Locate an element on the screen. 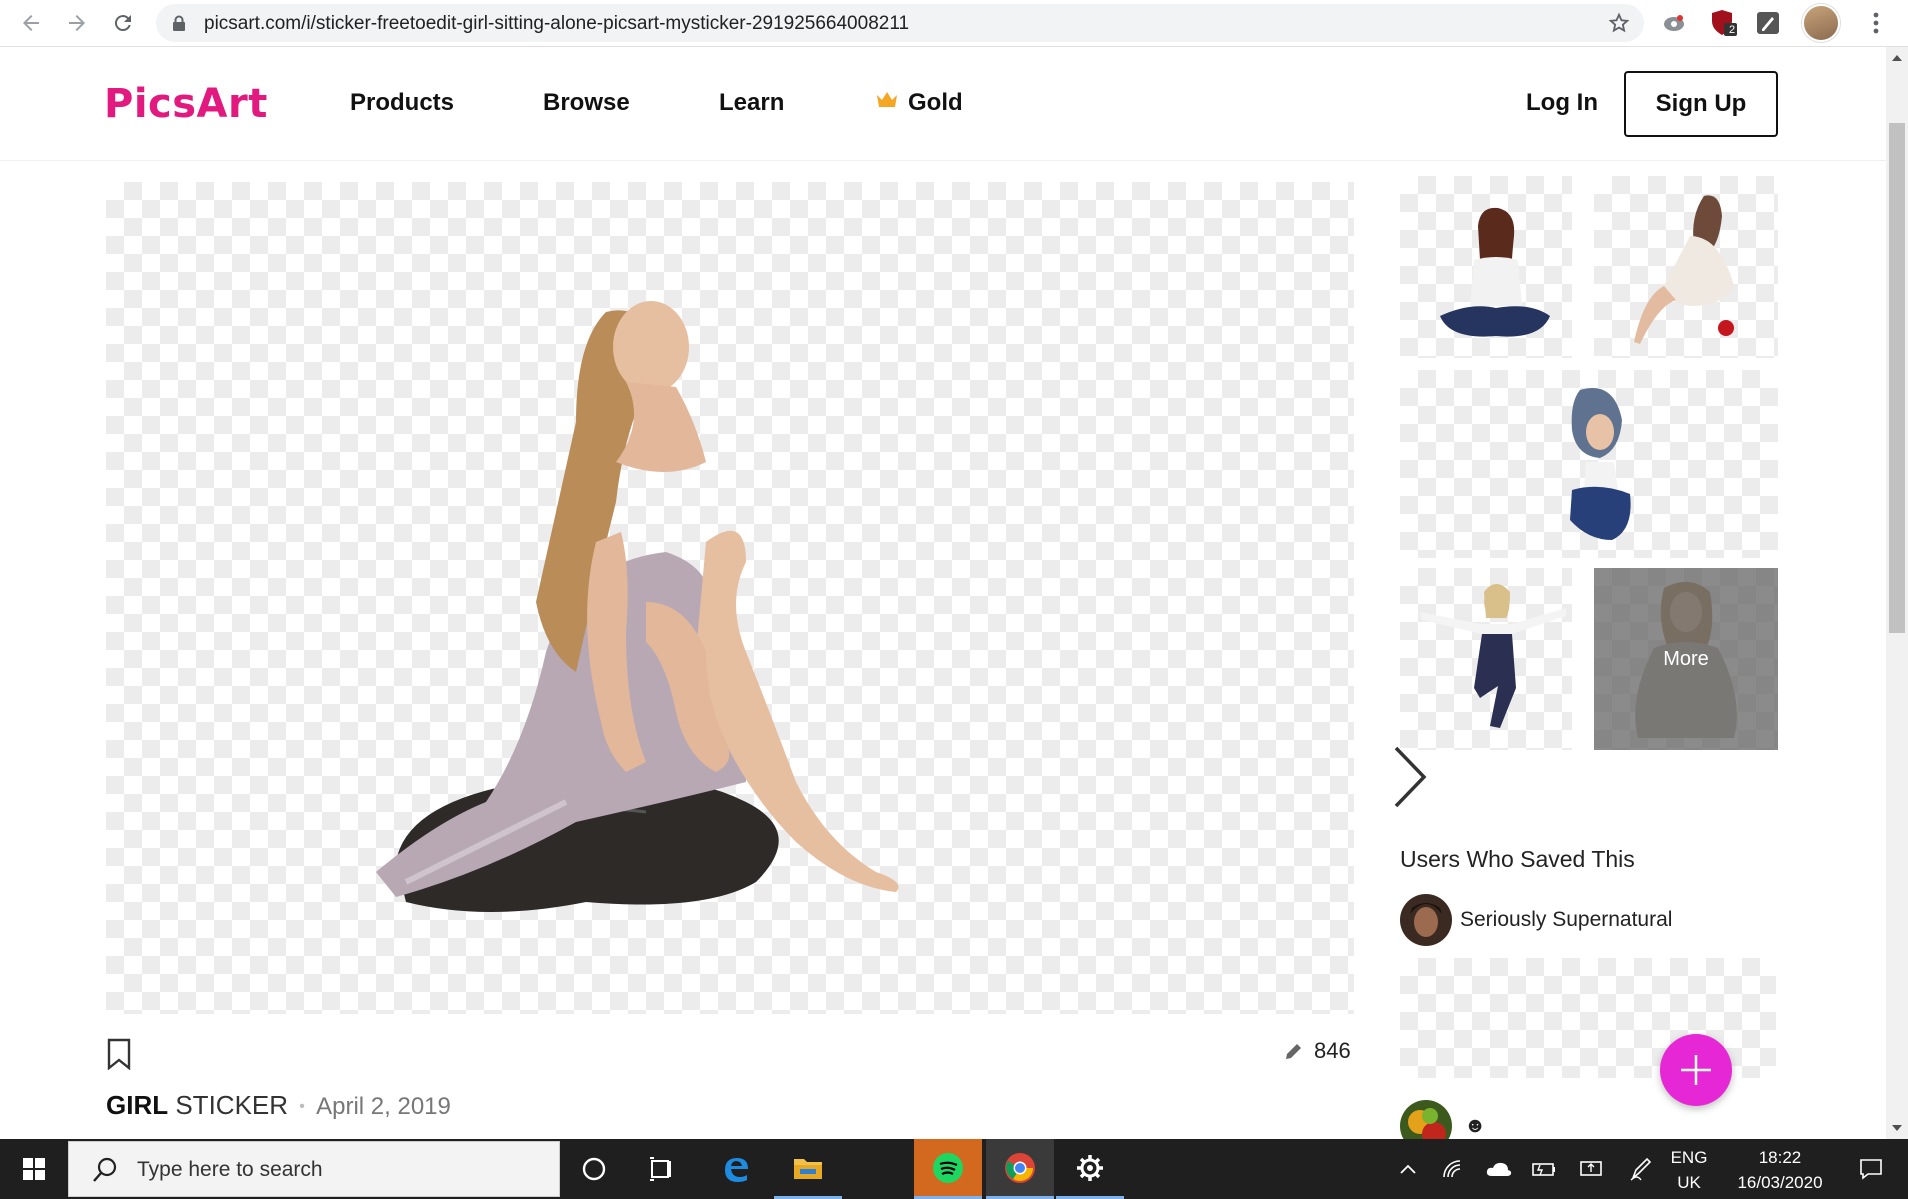  chevron-up-icon is located at coordinates (1408, 1169).